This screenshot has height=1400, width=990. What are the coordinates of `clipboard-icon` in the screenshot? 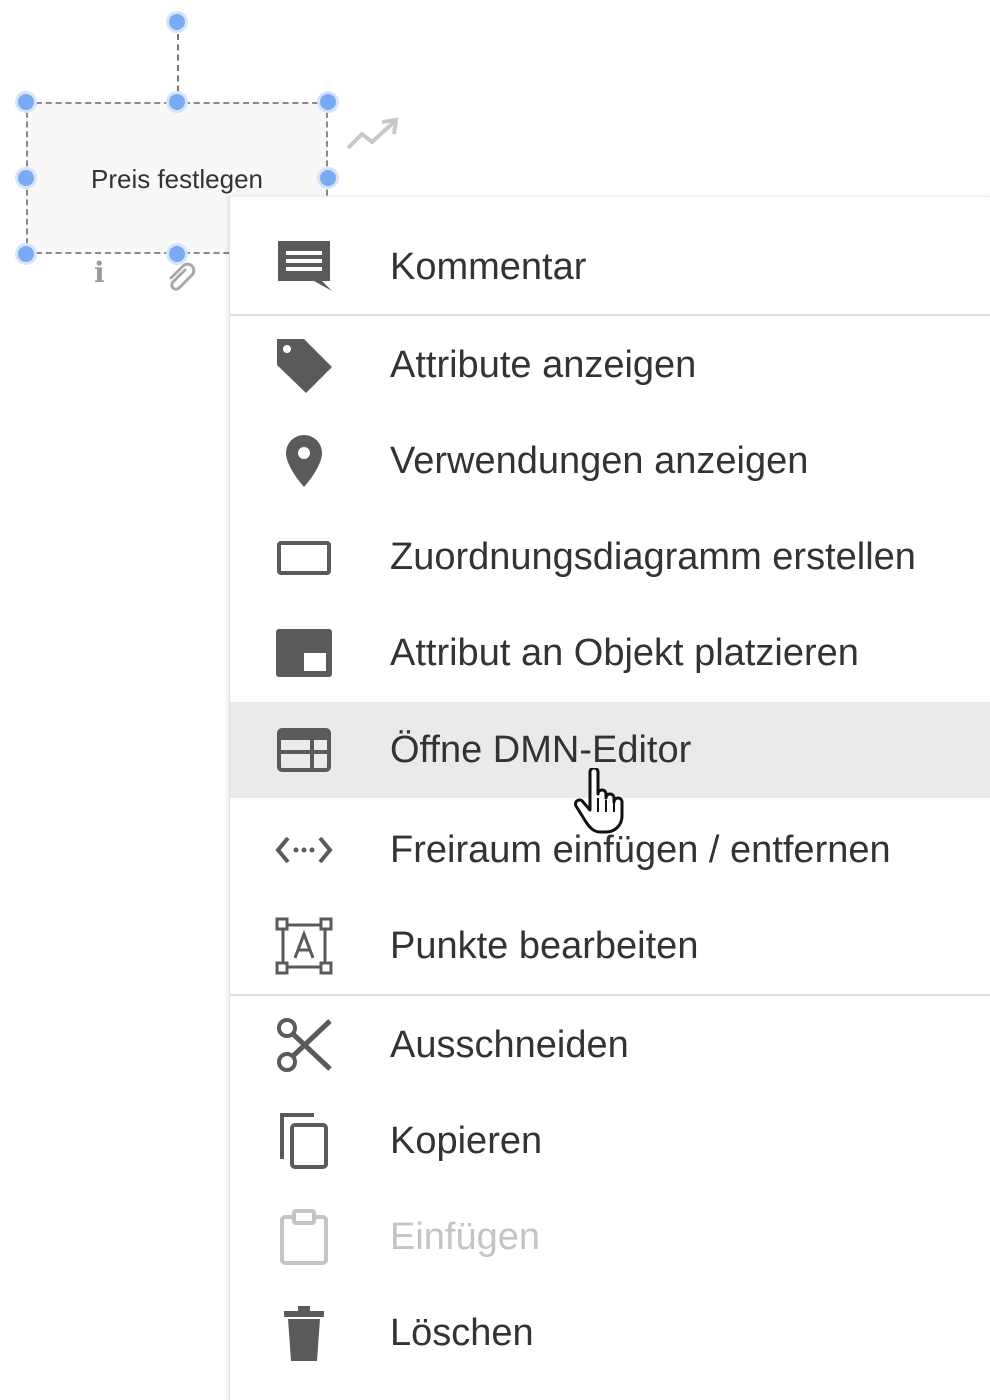 It's located at (304, 1237).